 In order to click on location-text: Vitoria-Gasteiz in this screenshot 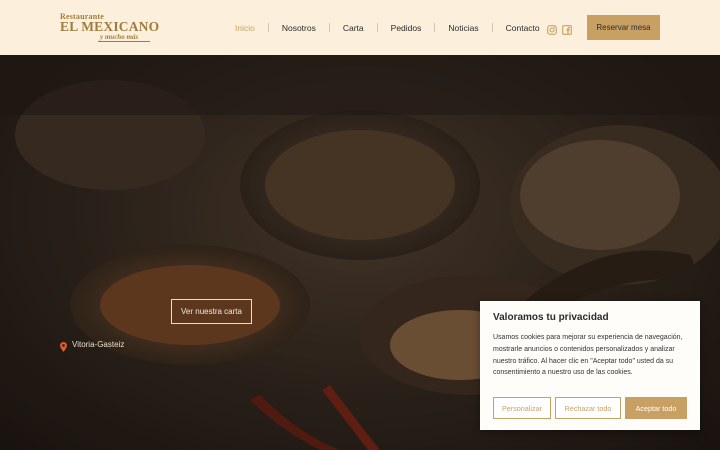, I will do `click(98, 344)`.